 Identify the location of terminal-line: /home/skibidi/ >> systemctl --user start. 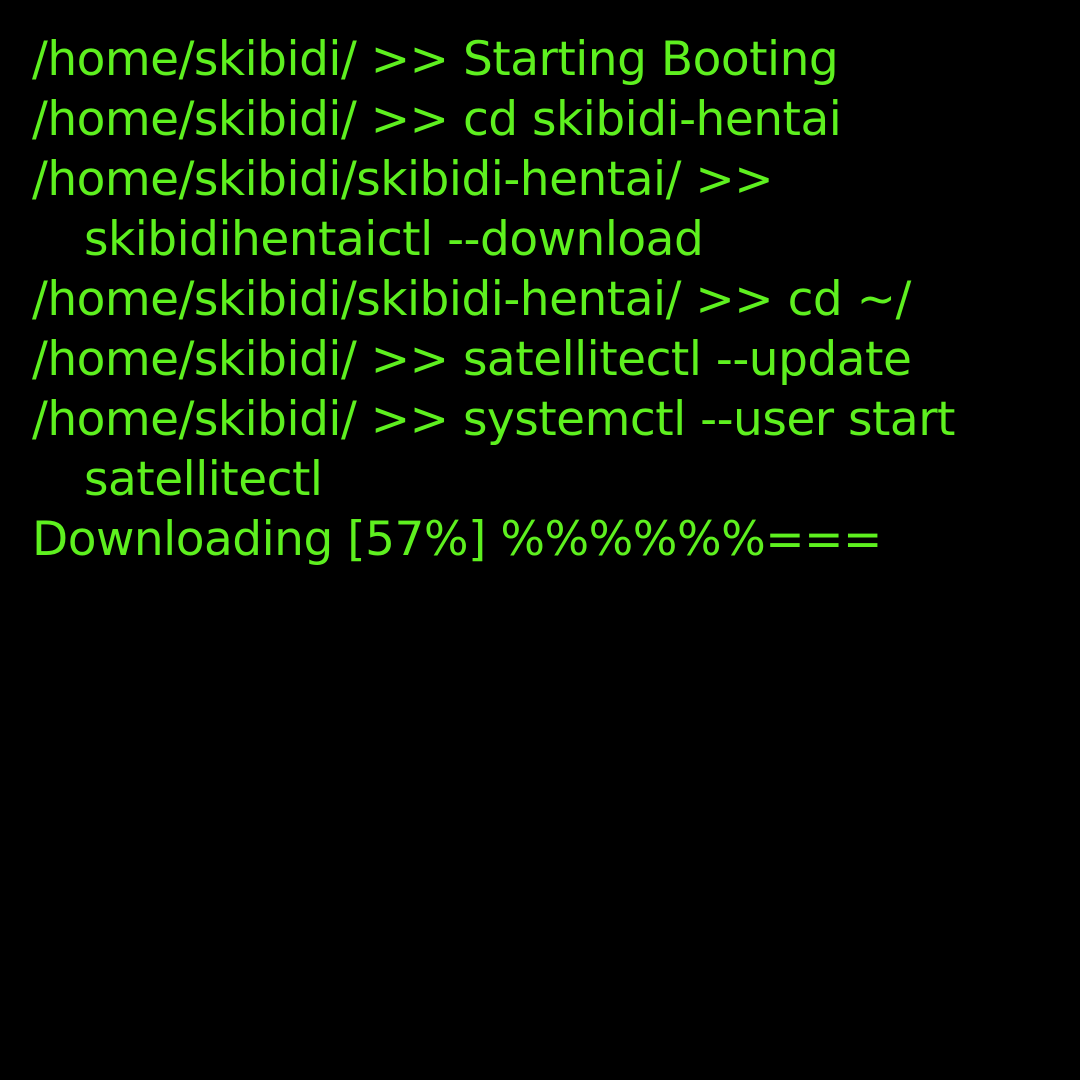
(547, 420).